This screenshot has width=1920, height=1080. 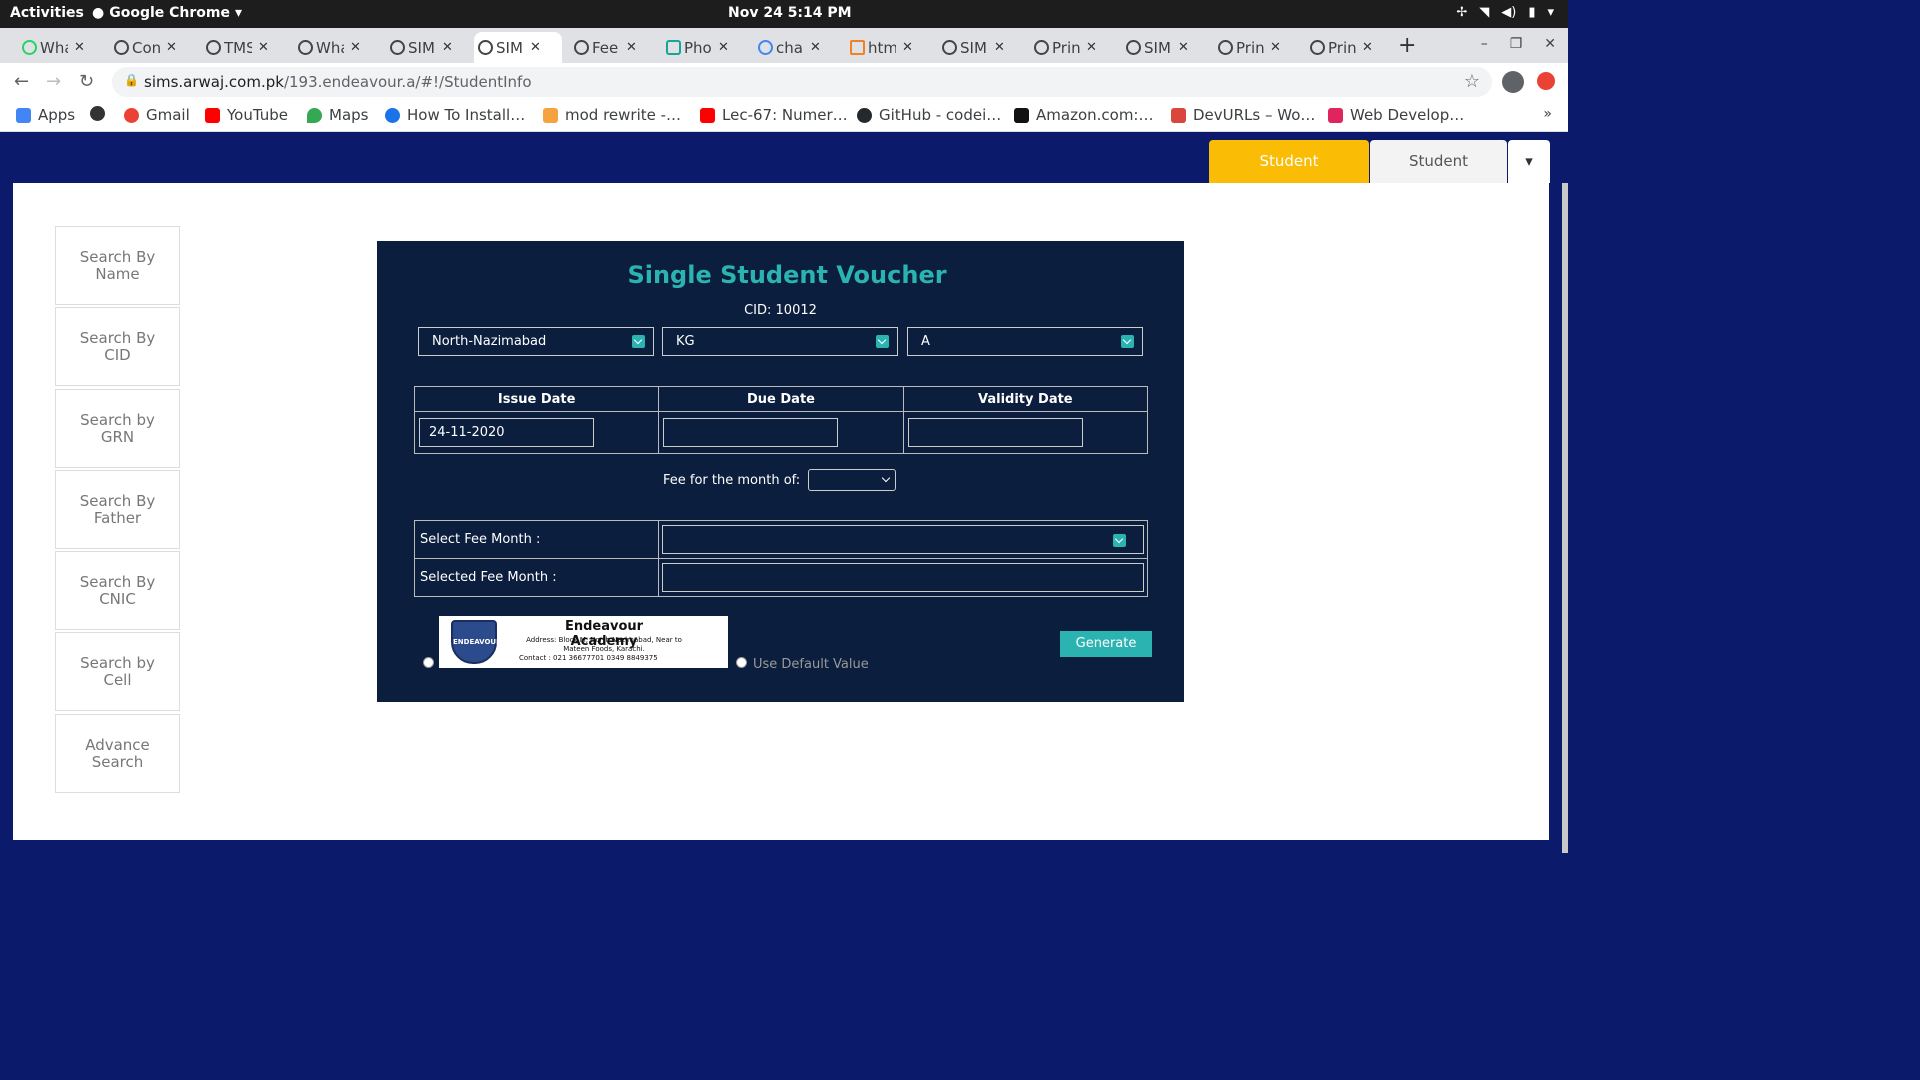 I want to click on update-icon, so click(x=1546, y=81).